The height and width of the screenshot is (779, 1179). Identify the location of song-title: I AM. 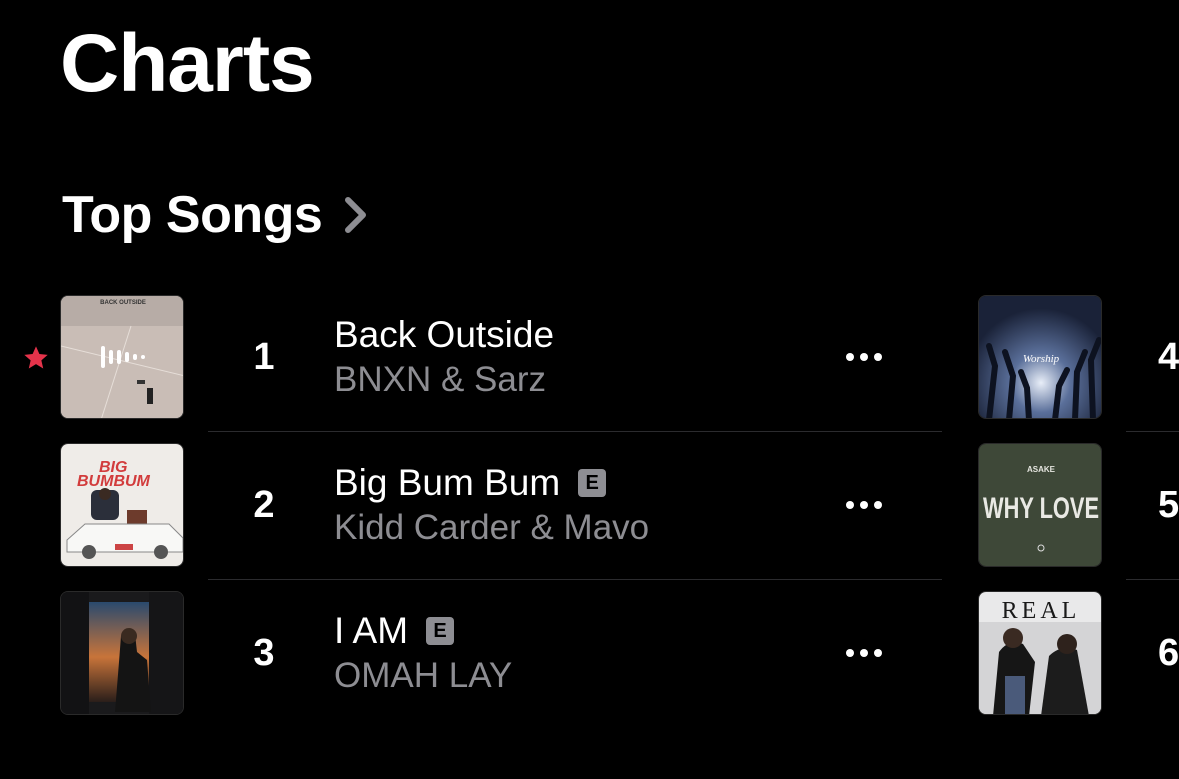
(371, 630).